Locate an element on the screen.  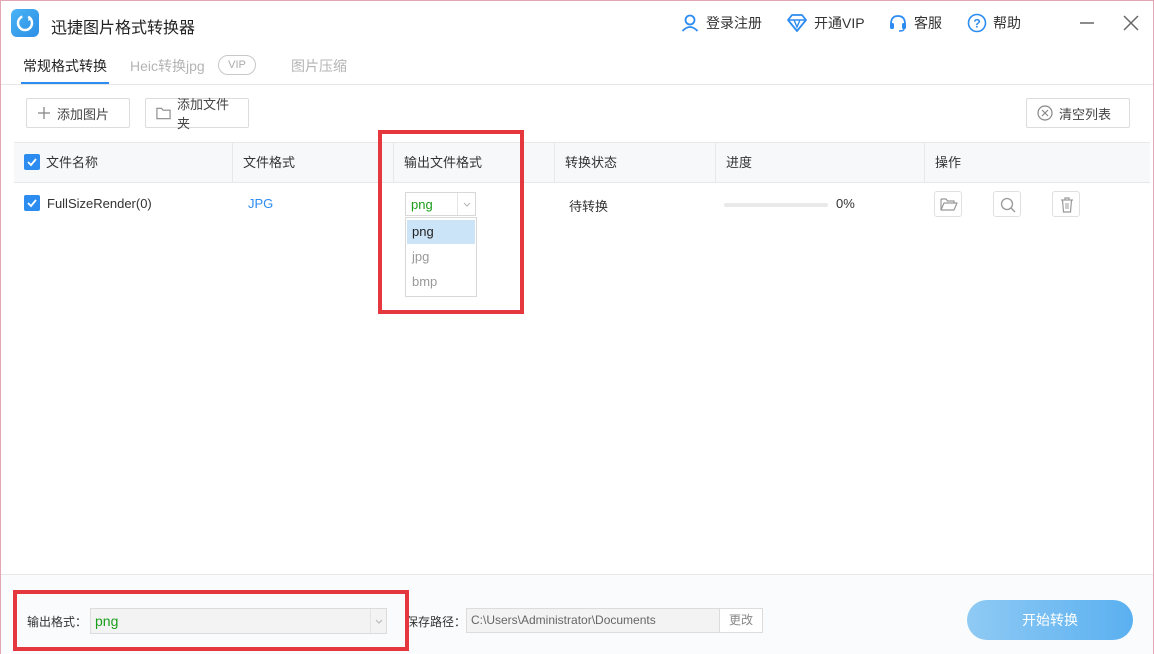
add-image-label: 添加图片 is located at coordinates (83, 114).